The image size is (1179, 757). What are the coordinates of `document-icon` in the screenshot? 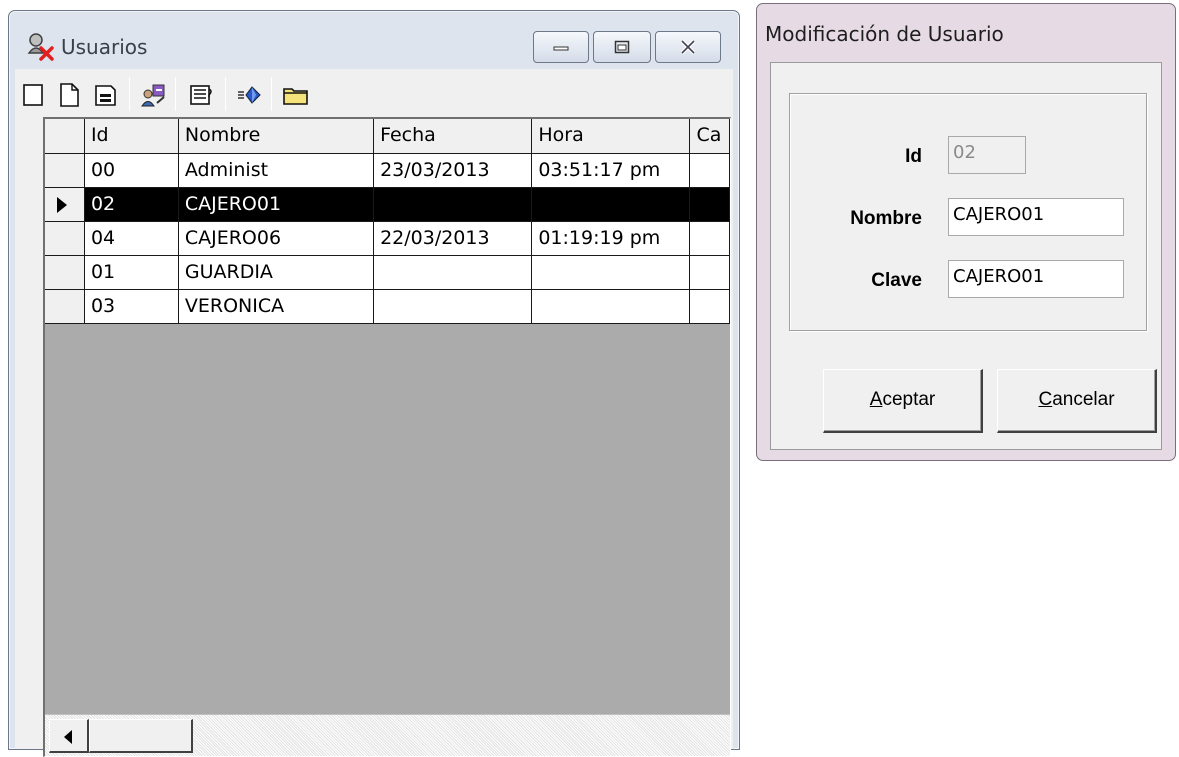 It's located at (69, 95).